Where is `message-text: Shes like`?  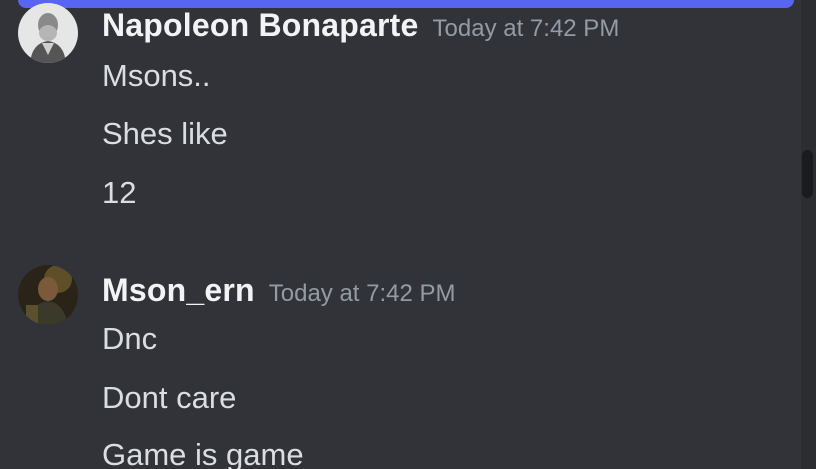
message-text: Shes like is located at coordinates (165, 133).